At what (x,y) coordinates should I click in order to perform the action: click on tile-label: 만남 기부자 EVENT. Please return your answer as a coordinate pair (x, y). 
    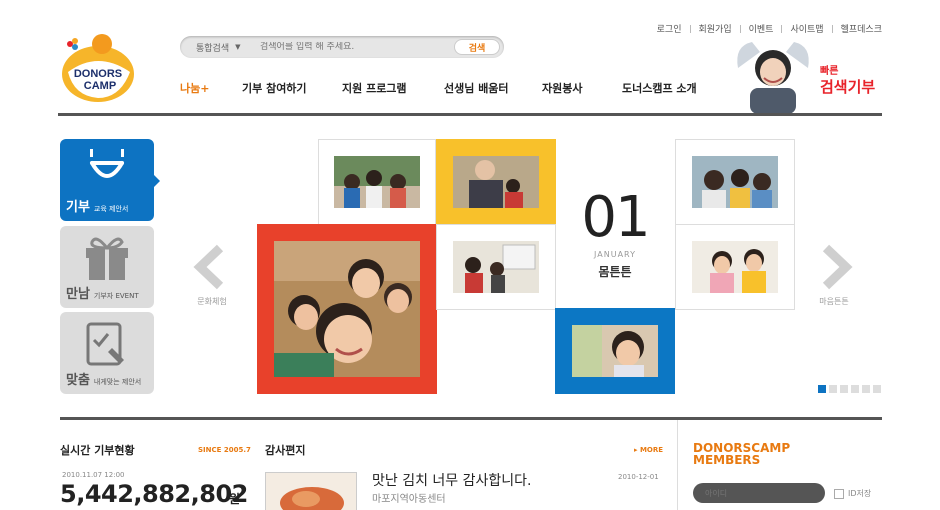
    Looking at the image, I should click on (102, 292).